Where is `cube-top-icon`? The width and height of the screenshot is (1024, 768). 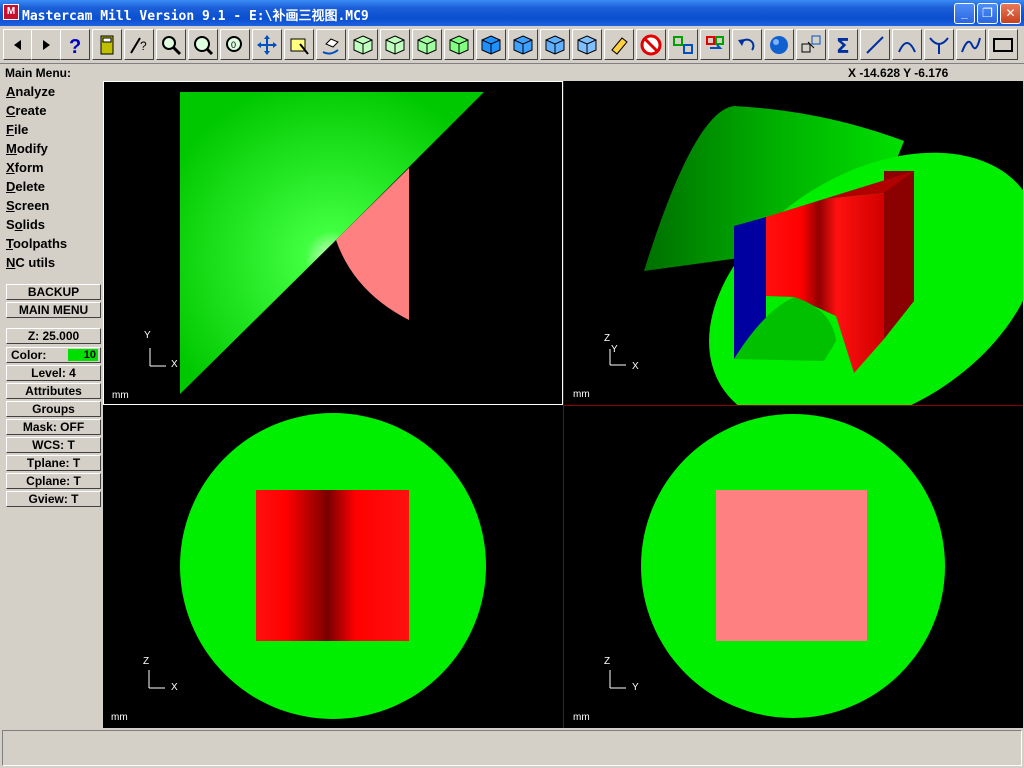
cube-top-icon is located at coordinates (363, 45).